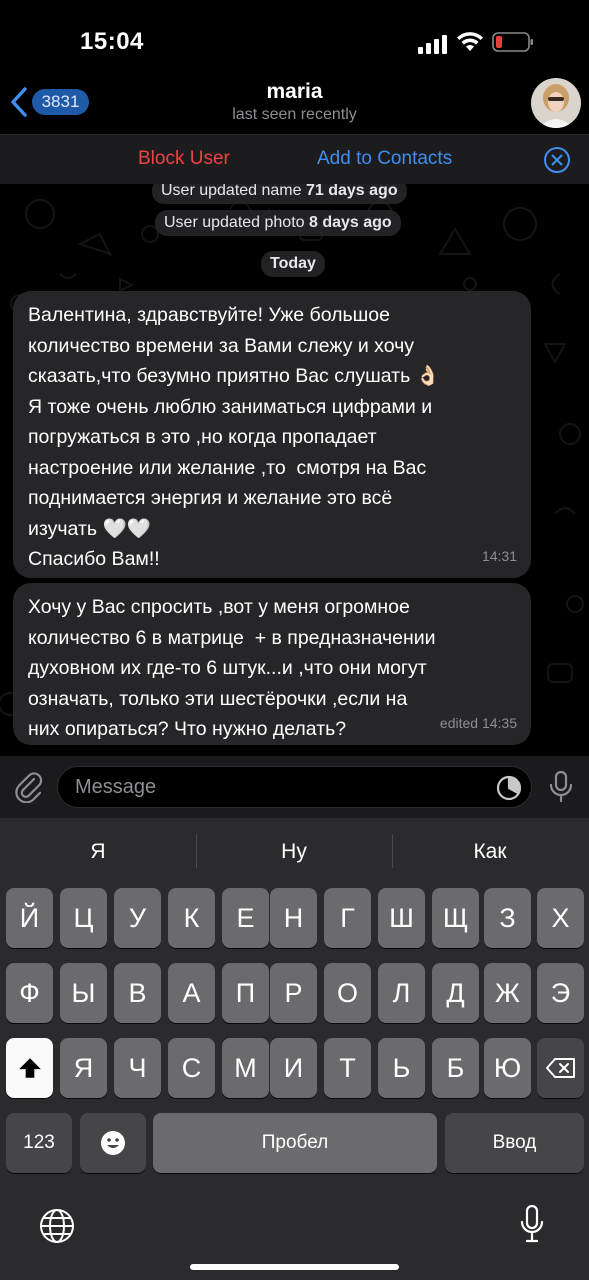 This screenshot has height=1280, width=589. Describe the element at coordinates (295, 1143) in the screenshot. I see `space-key: Пробел` at that location.